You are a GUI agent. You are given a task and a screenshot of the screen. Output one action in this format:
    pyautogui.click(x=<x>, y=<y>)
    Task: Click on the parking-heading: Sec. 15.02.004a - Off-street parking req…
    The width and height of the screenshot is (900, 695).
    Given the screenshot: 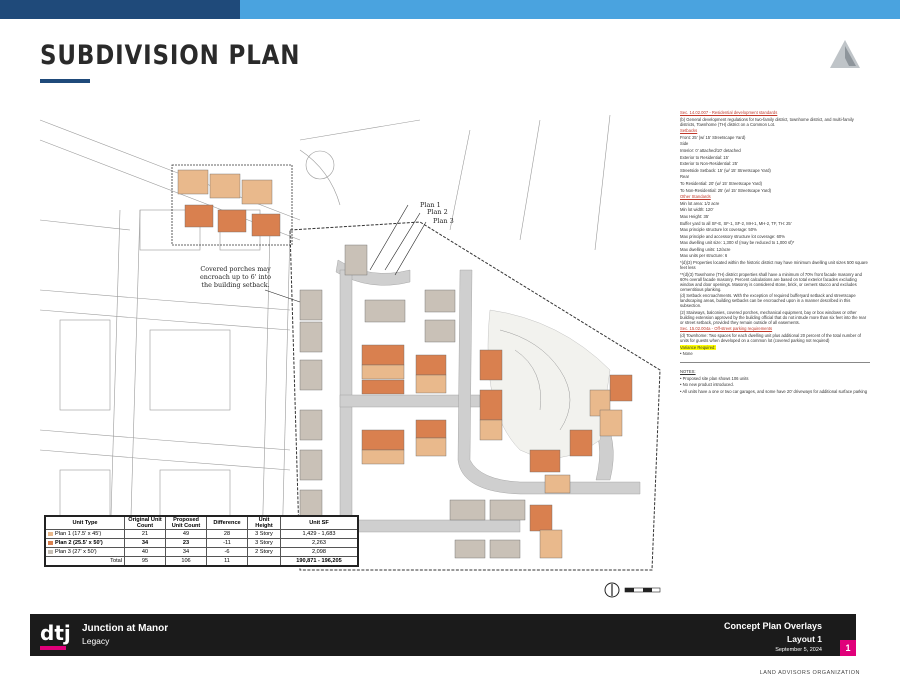 What is the action you would take?
    pyautogui.click(x=726, y=329)
    